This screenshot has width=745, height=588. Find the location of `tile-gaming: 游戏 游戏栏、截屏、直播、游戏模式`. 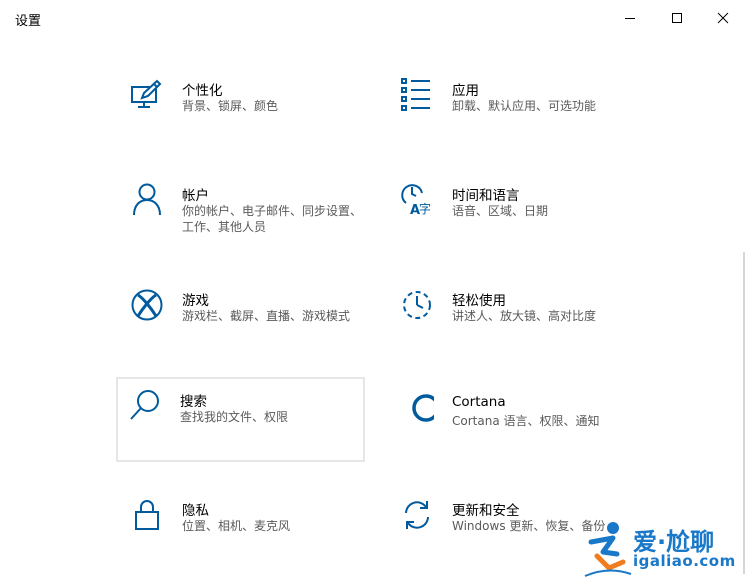

tile-gaming: 游戏 游戏栏、截屏、直播、游戏模式 is located at coordinates (241, 330).